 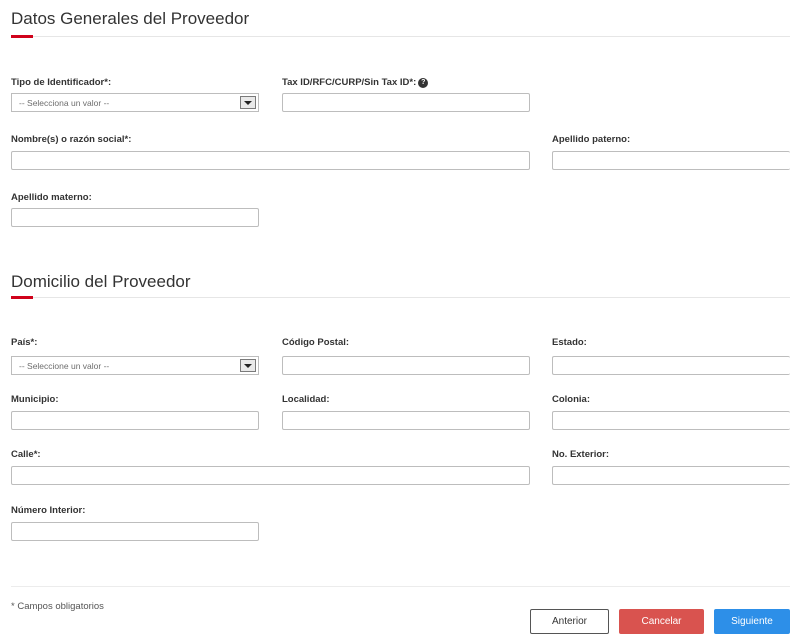 I want to click on pais-select: -- Seleccione un valor --, so click(x=135, y=365).